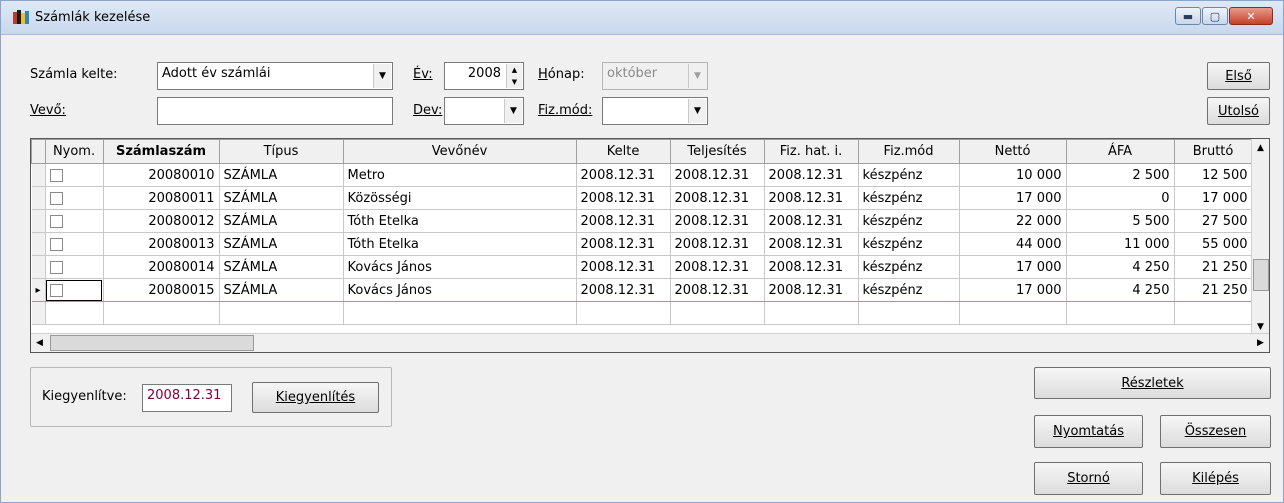 This screenshot has height=503, width=1284. What do you see at coordinates (1188, 16) in the screenshot?
I see `minimize-icon: ▬` at bounding box center [1188, 16].